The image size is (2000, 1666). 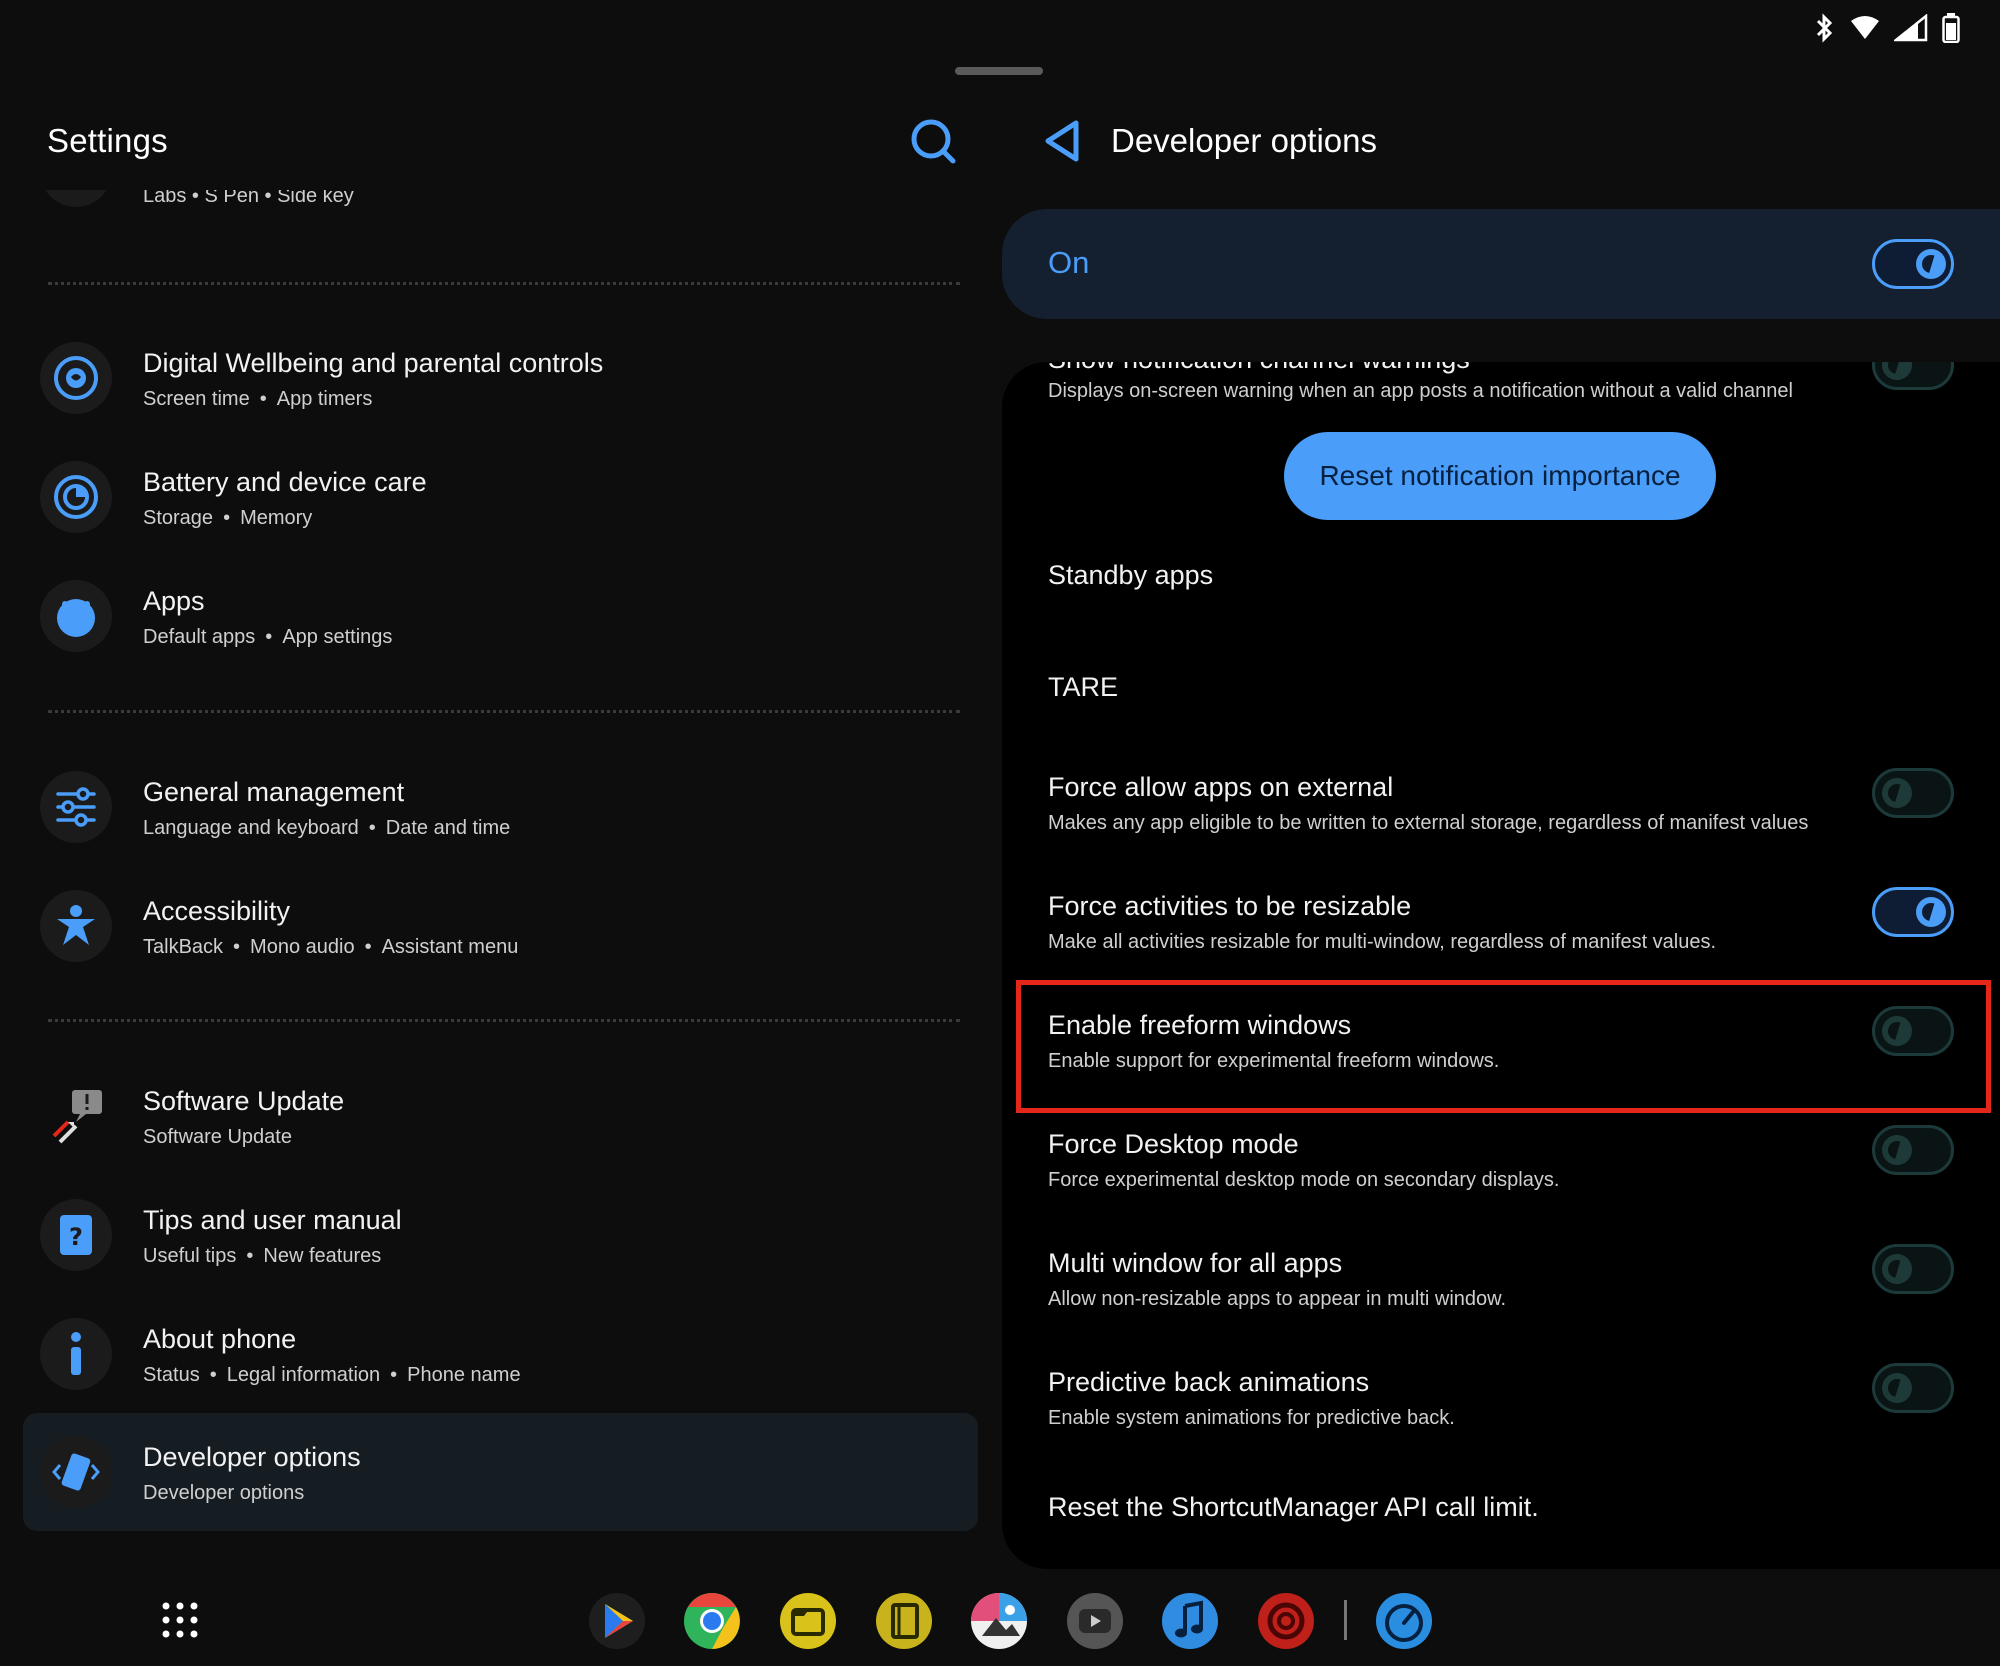 I want to click on settings-item-title: Apps, so click(x=174, y=601).